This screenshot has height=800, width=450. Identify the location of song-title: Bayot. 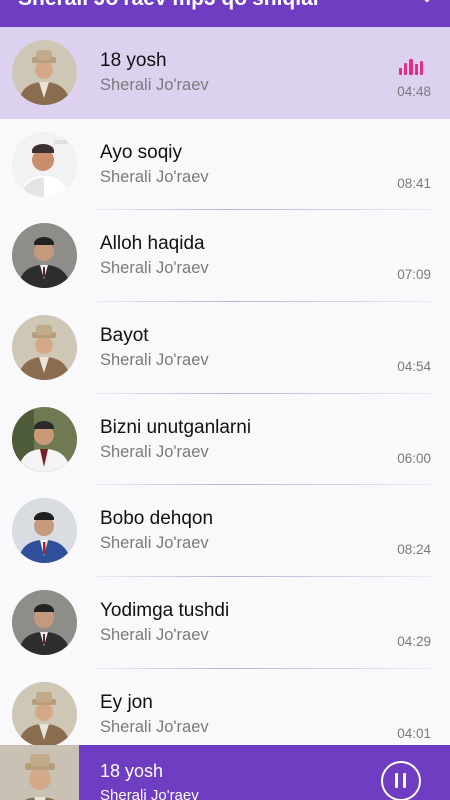
(124, 336).